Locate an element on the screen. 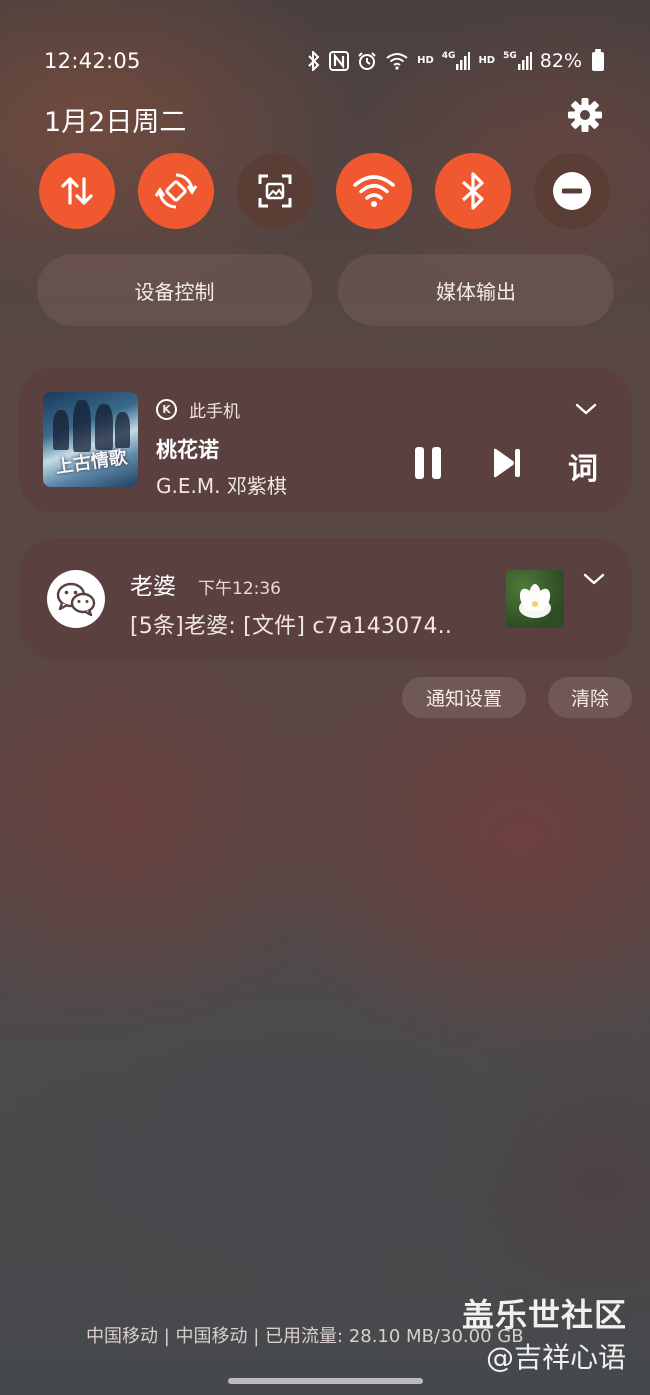 The image size is (650, 1395). minus-circle-icon is located at coordinates (572, 191).